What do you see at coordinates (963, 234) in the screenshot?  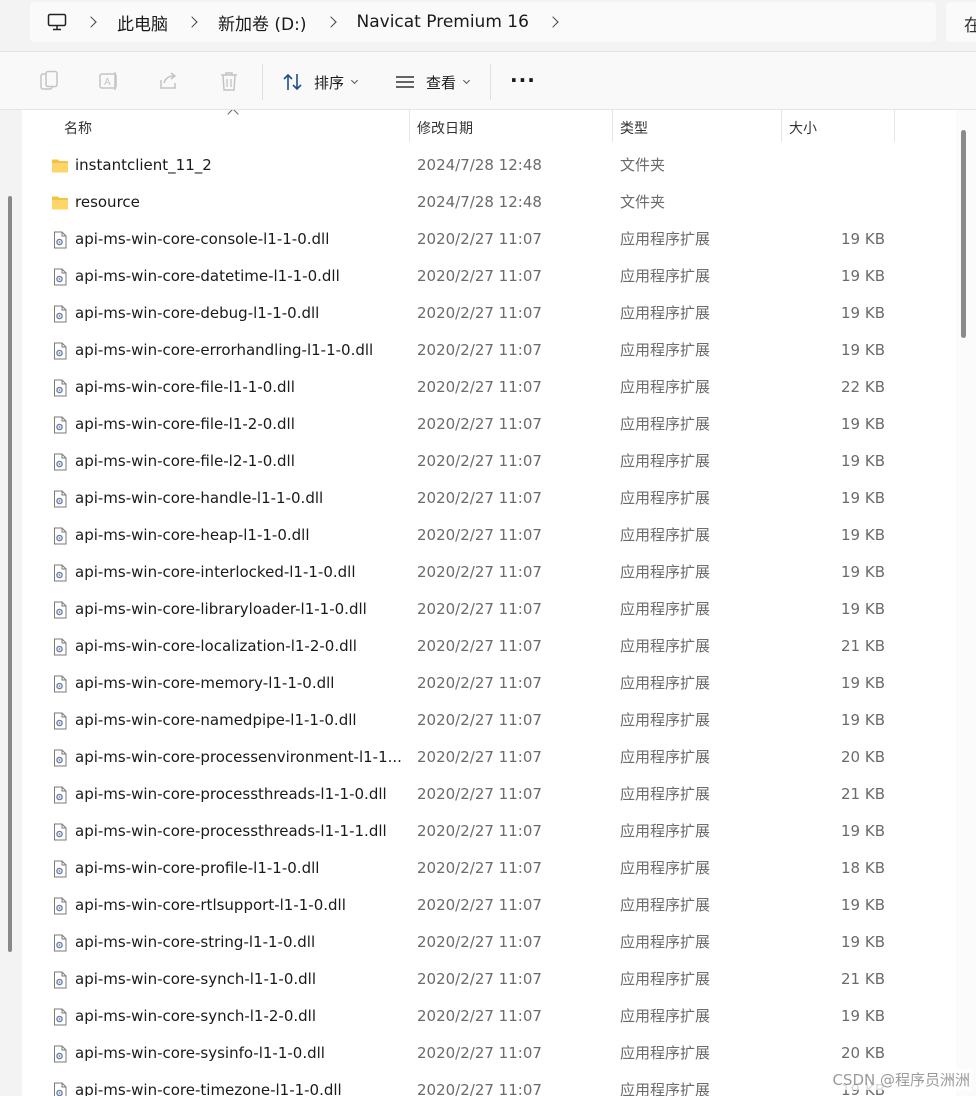 I see `vertical-scrollbar-thumb` at bounding box center [963, 234].